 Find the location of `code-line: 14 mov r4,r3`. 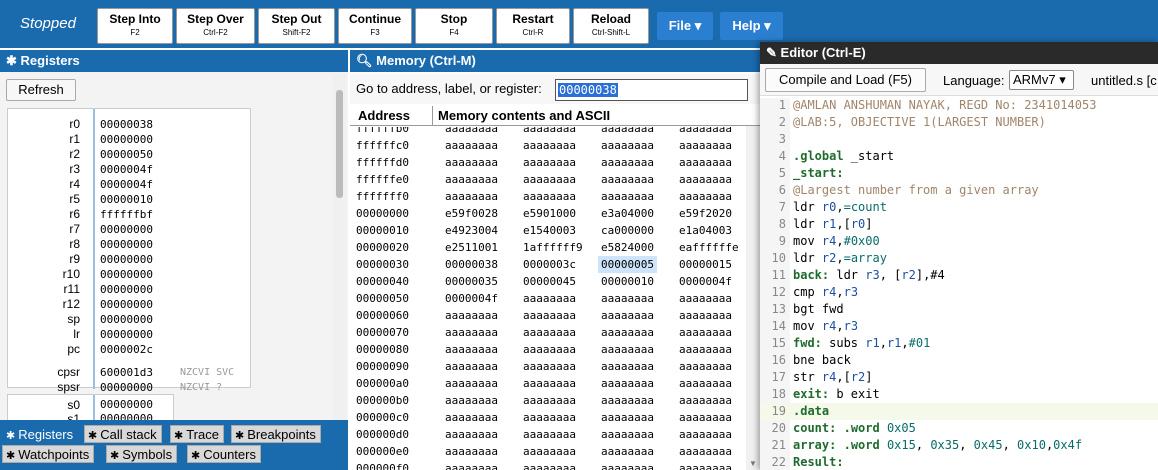

code-line: 14 mov r4,r3 is located at coordinates (959, 326).